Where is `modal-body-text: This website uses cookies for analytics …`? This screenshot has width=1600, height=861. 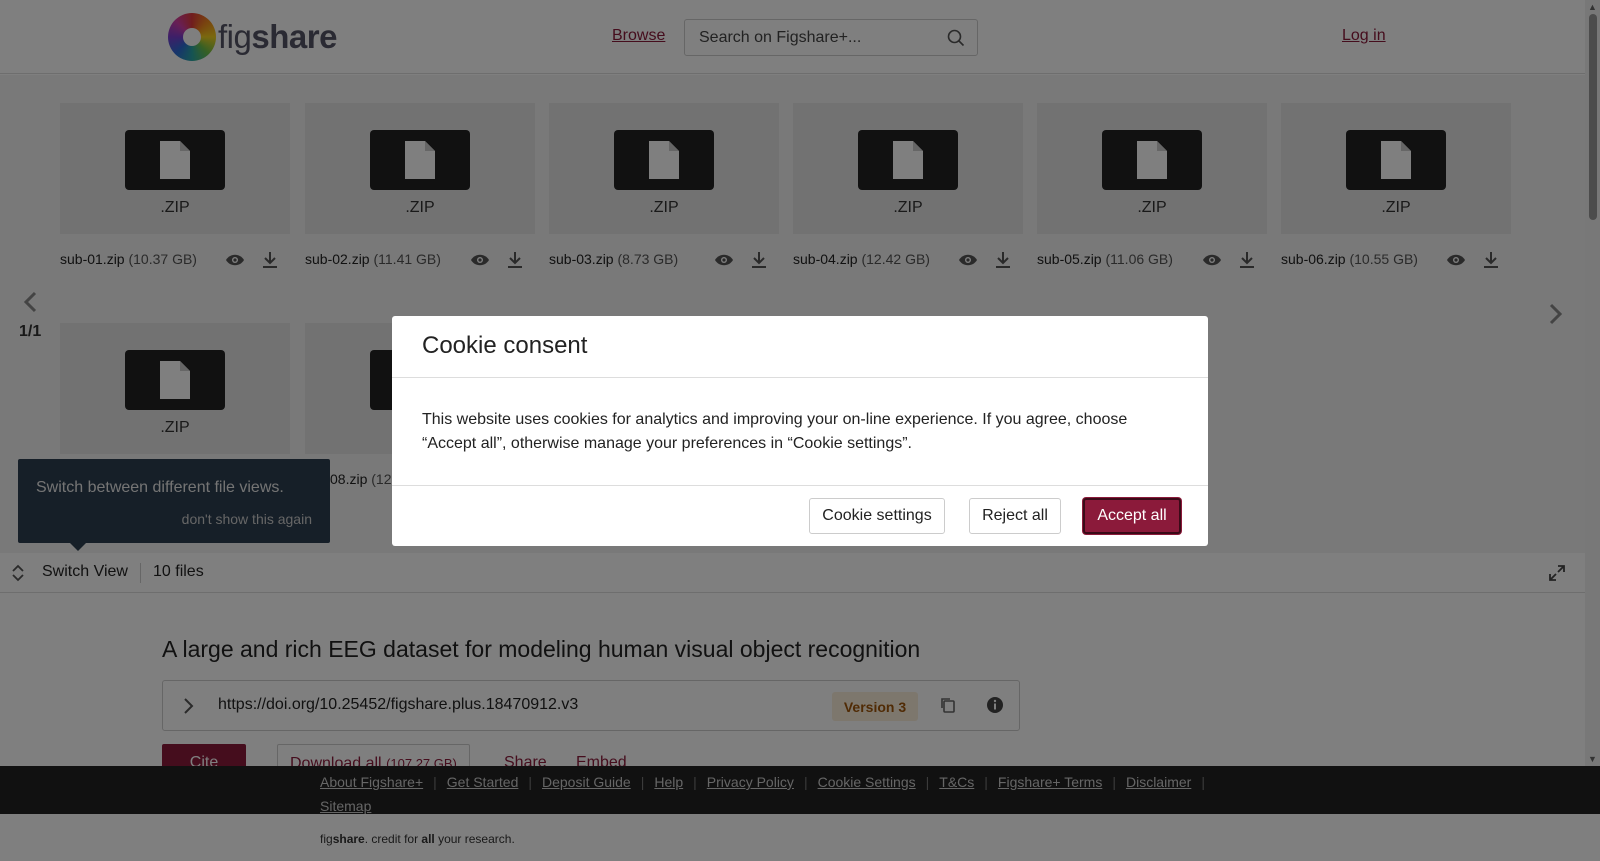 modal-body-text: This website uses cookies for analytics … is located at coordinates (775, 431).